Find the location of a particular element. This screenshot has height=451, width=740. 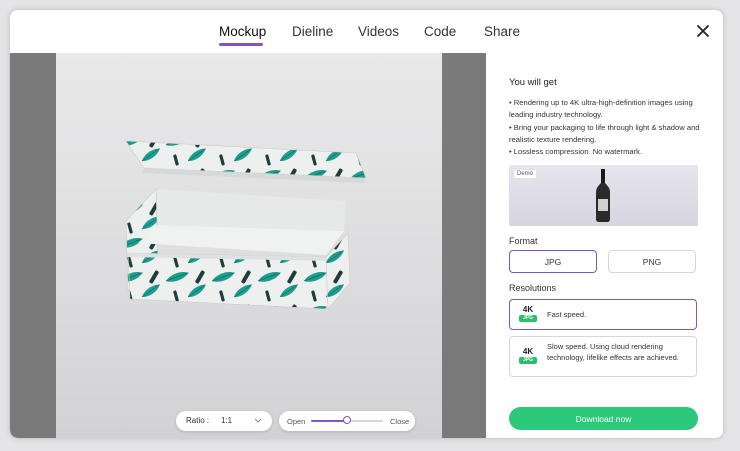

ratio-select: Ratio : 1:1 is located at coordinates (224, 421).